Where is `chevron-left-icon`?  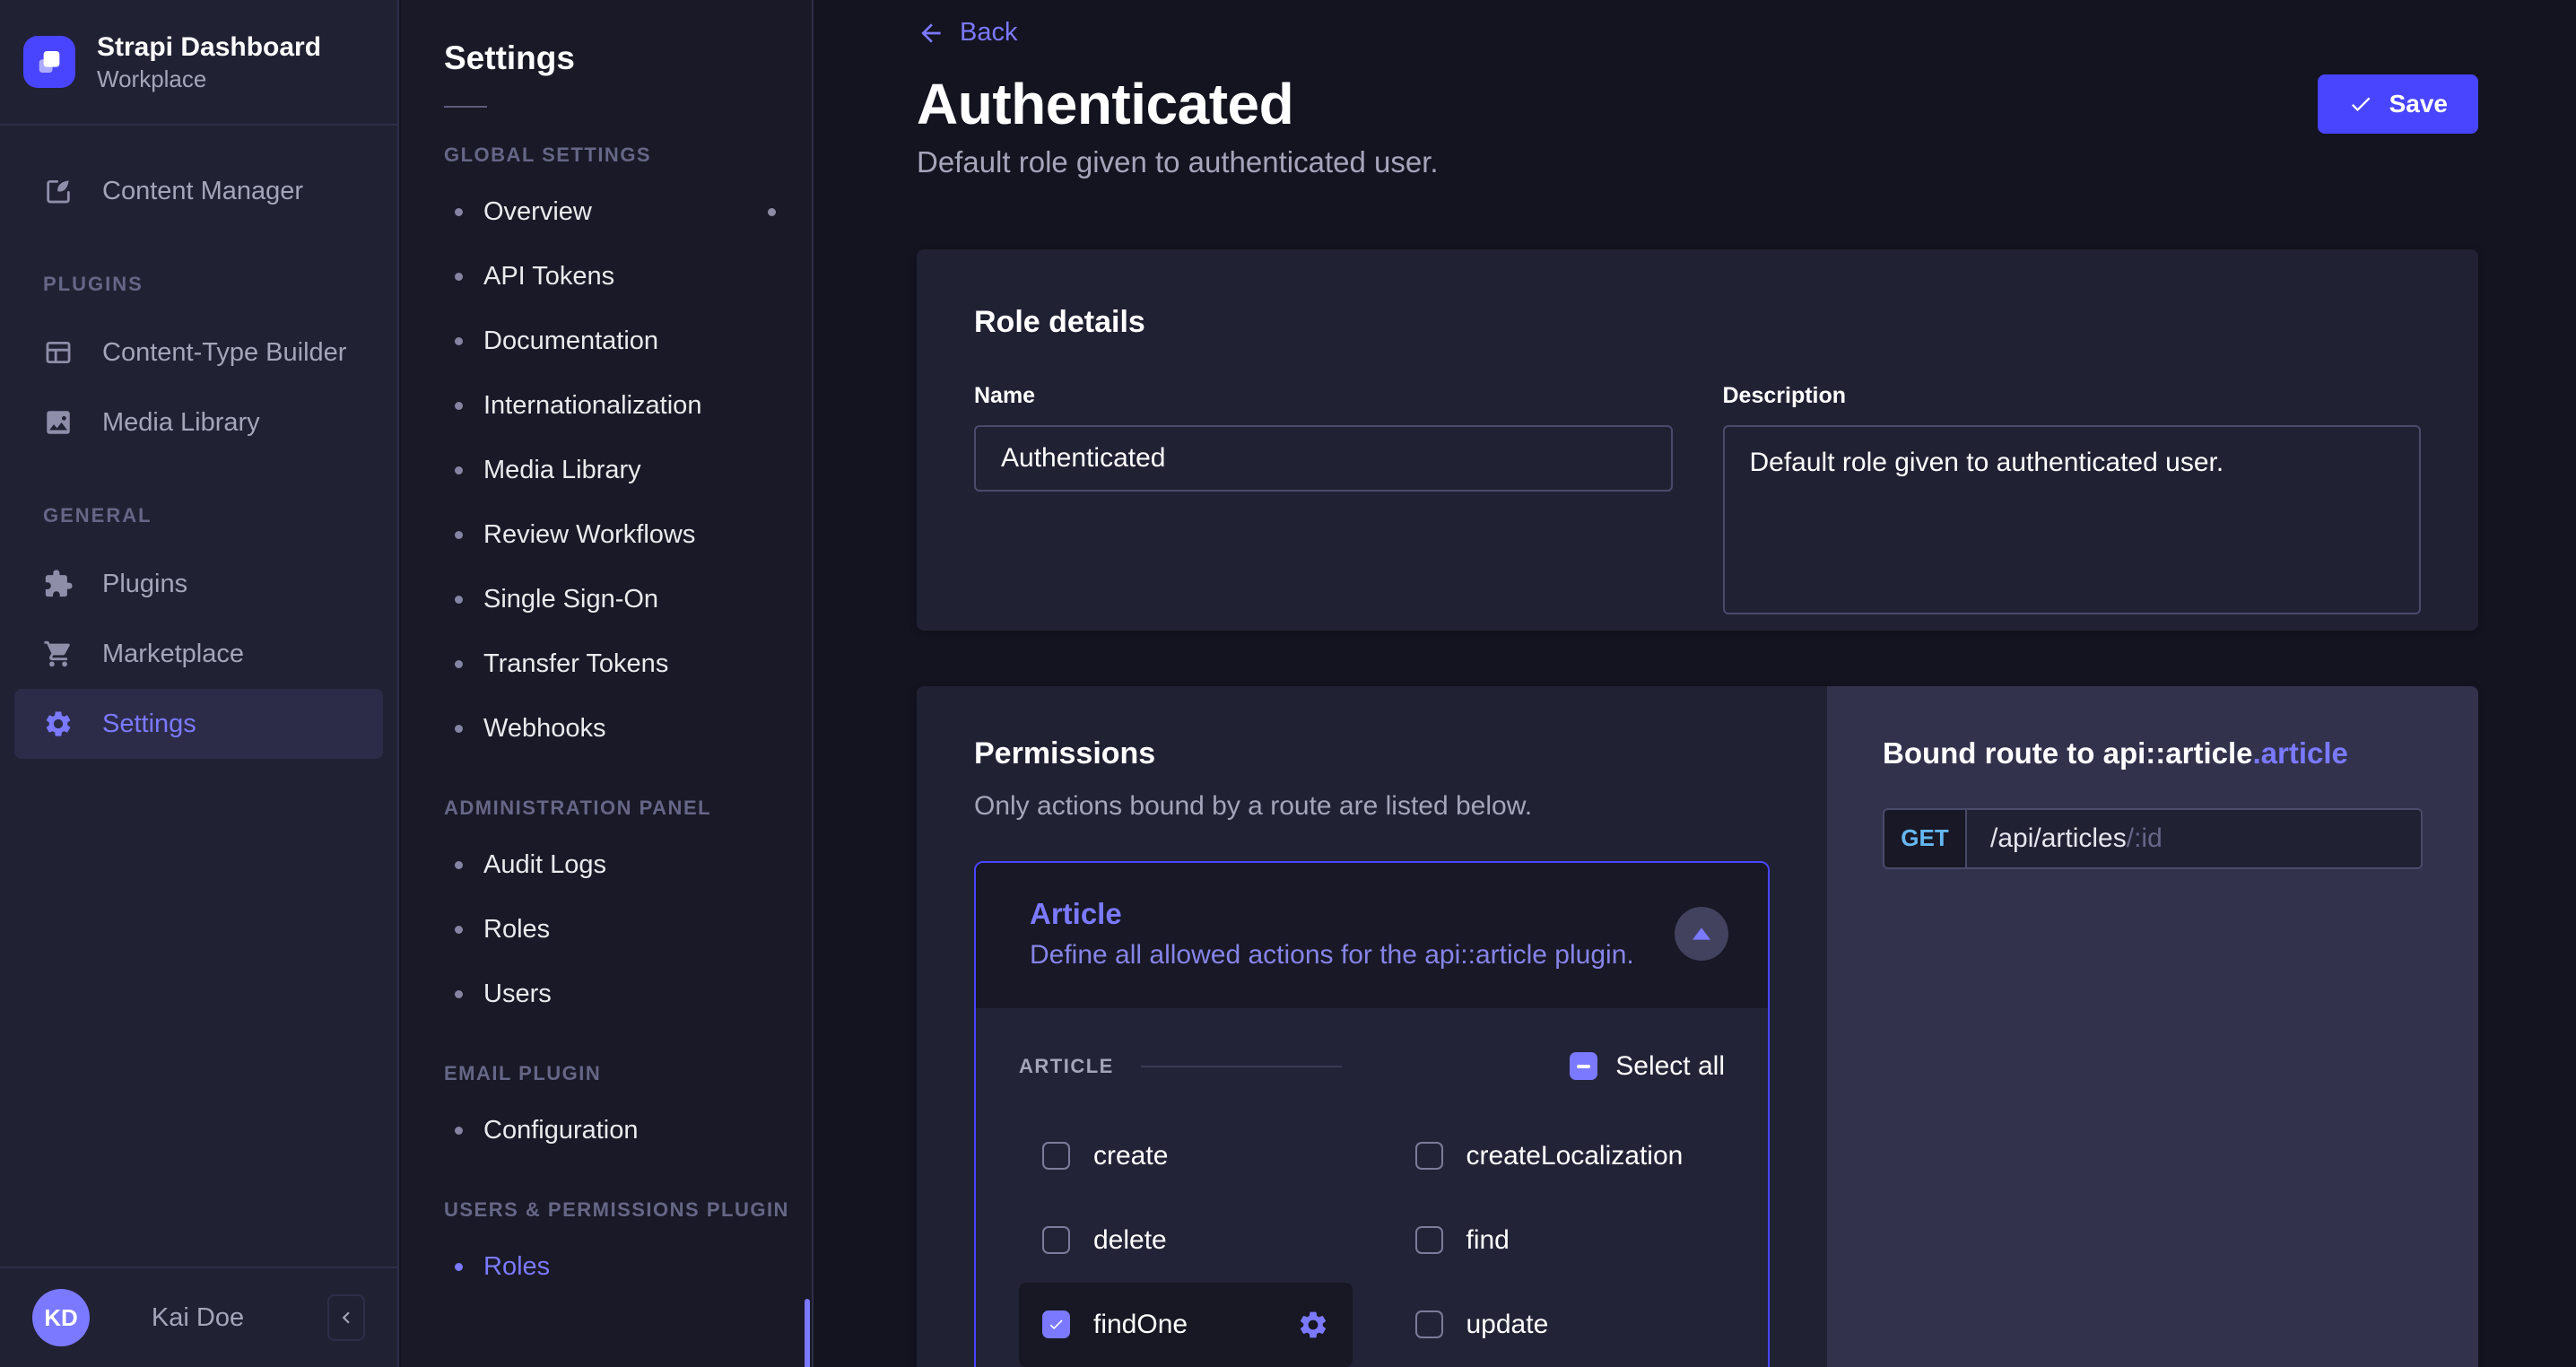
chevron-left-icon is located at coordinates (346, 1317).